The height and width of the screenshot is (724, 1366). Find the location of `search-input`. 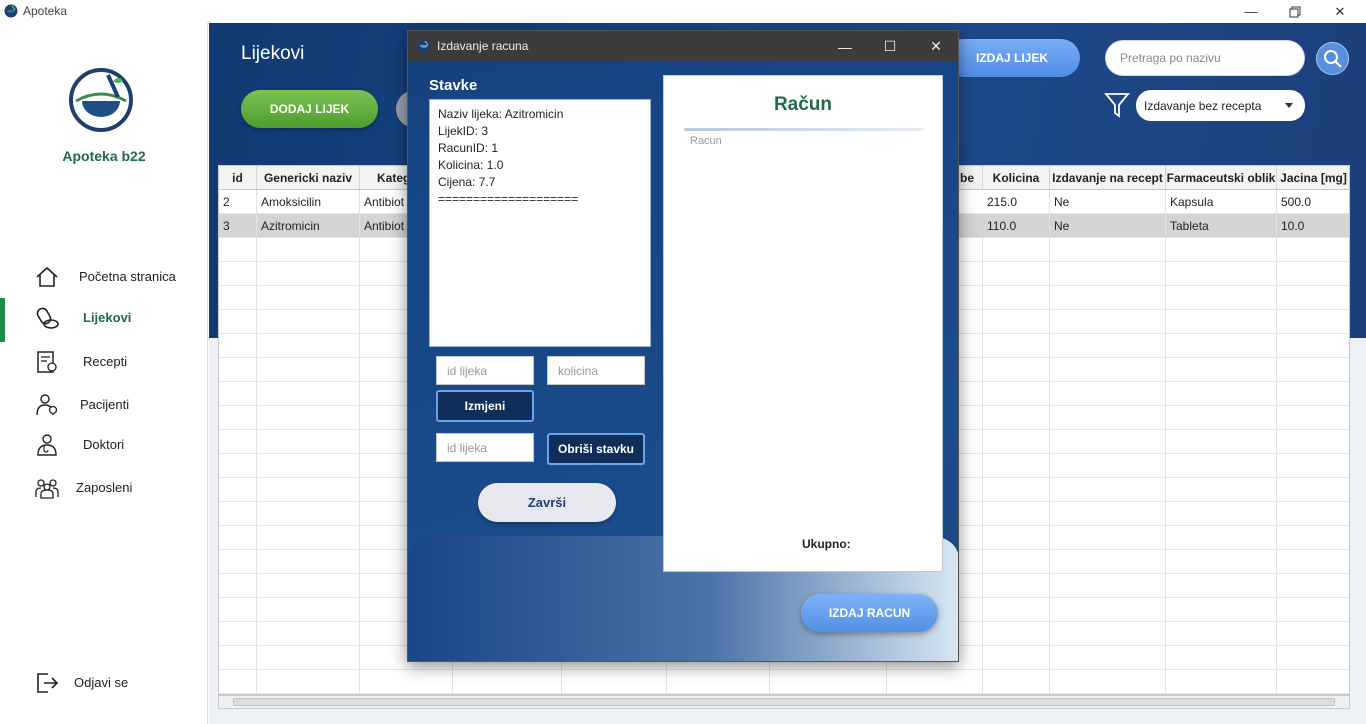

search-input is located at coordinates (1205, 58).